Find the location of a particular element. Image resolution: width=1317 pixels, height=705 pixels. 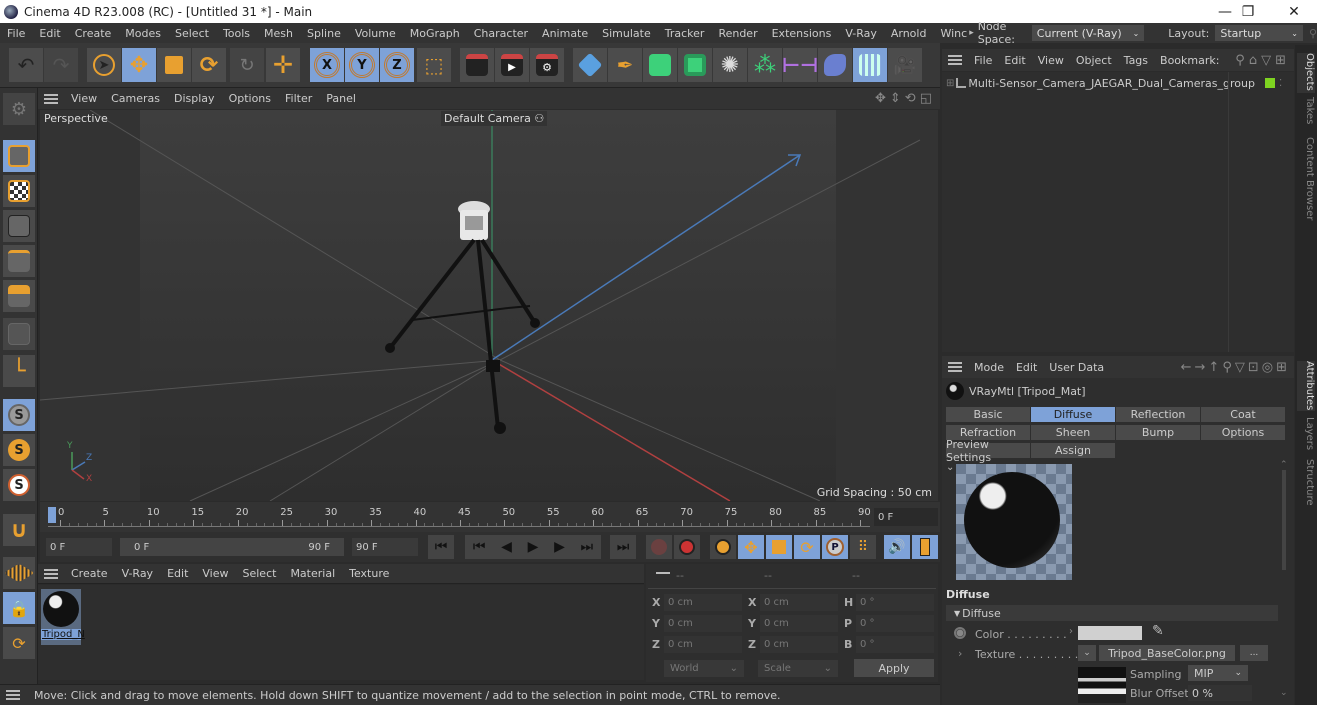

scale-tool-button is located at coordinates (174, 65).